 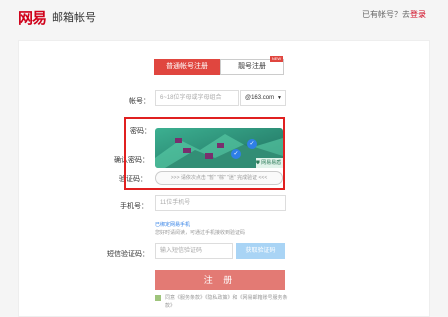 I want to click on brand-logo: 网易, so click(x=32, y=17).